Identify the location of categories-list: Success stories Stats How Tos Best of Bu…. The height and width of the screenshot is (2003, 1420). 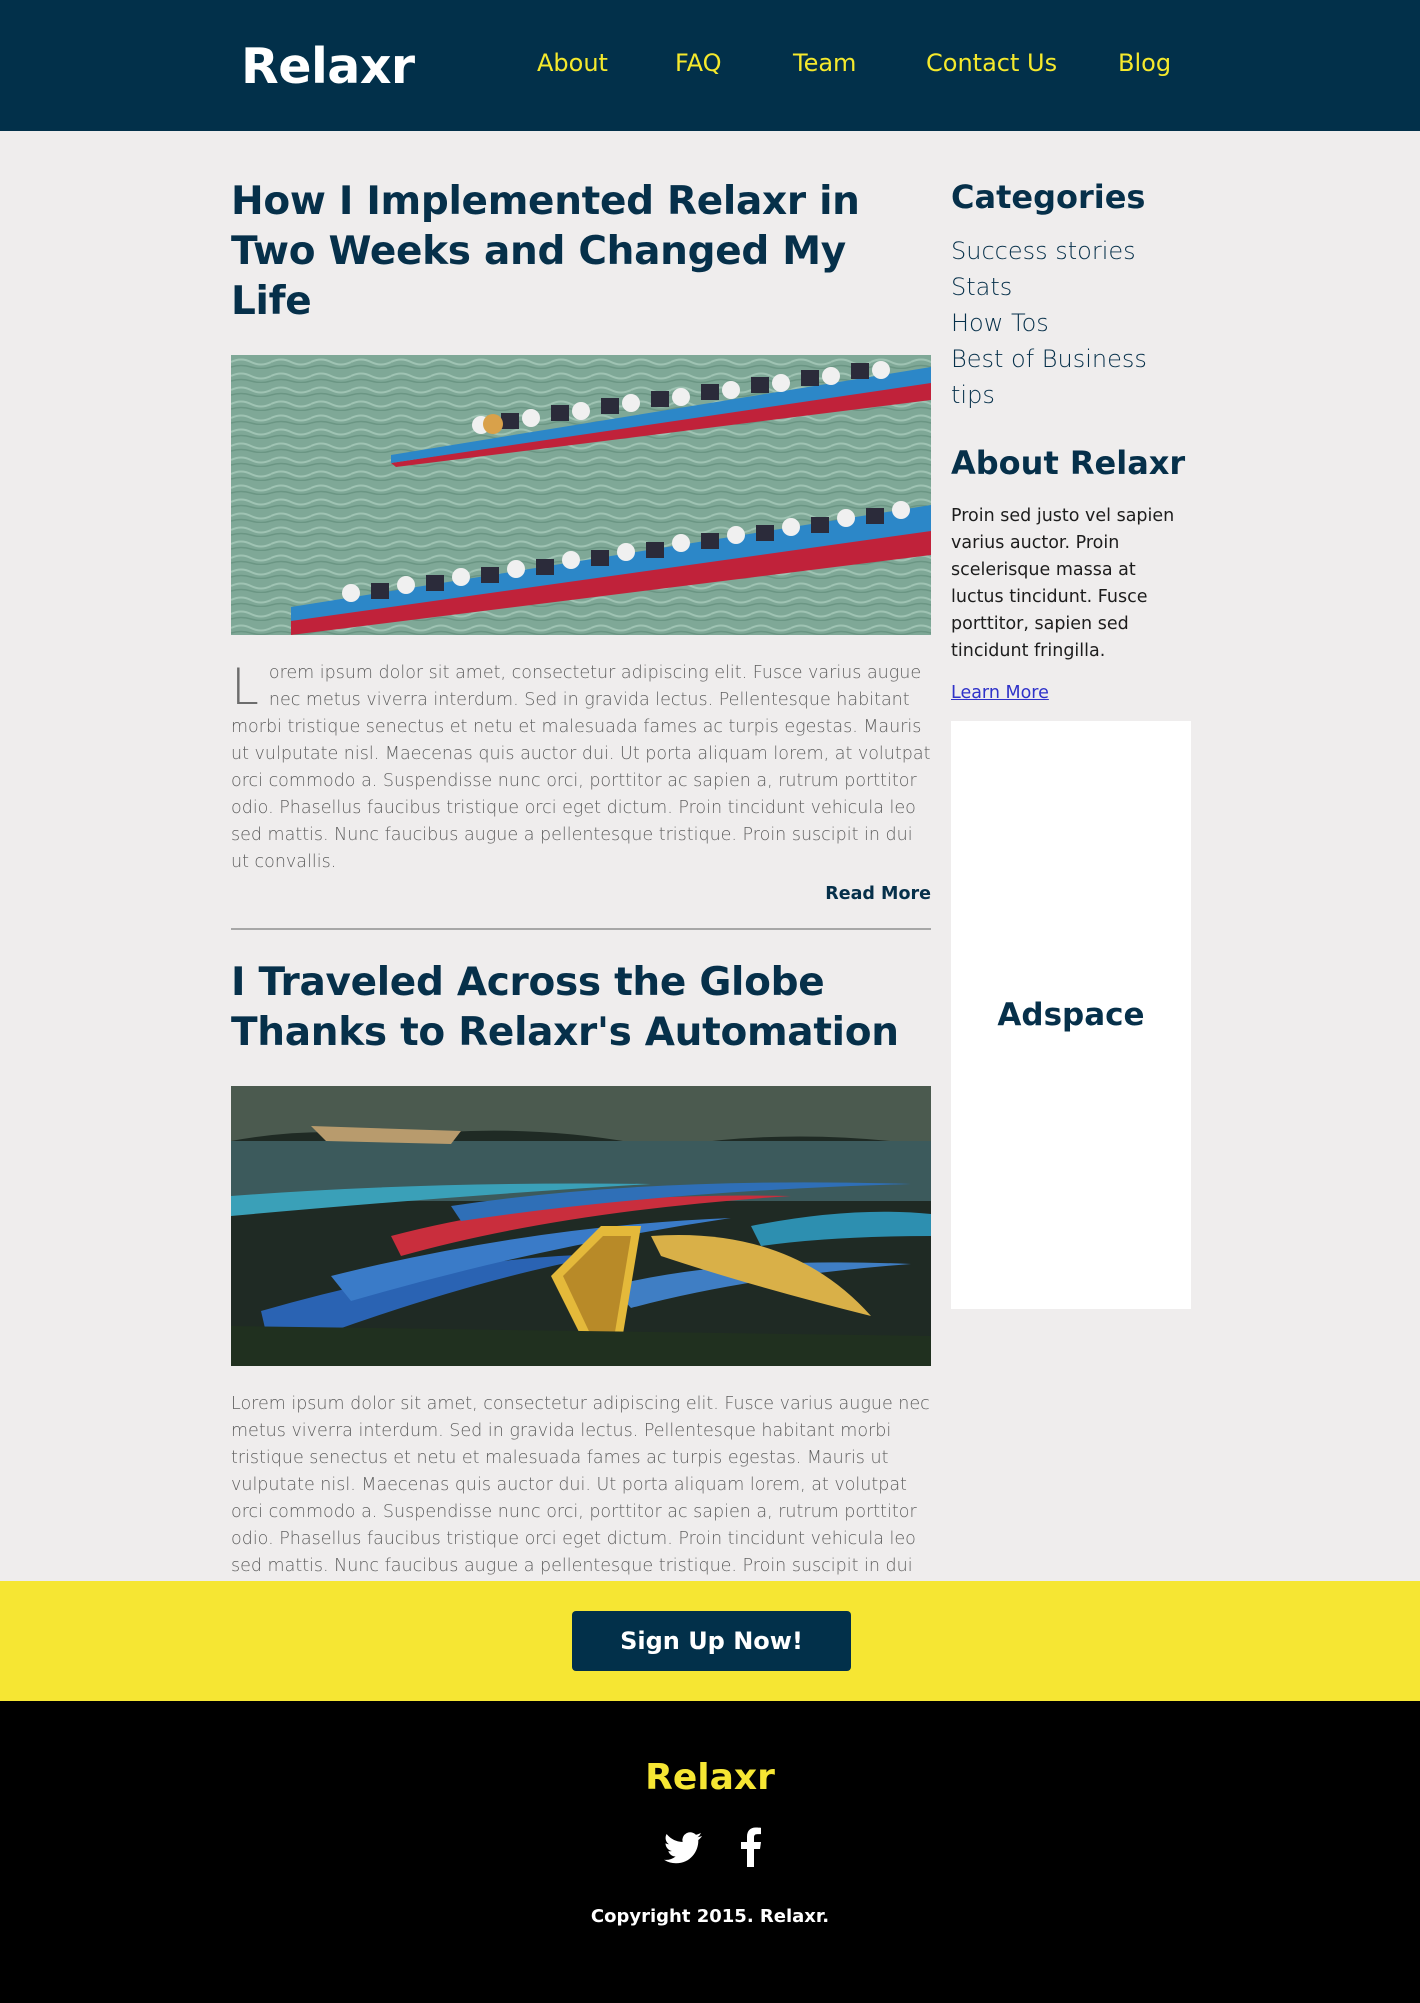
(1071, 323).